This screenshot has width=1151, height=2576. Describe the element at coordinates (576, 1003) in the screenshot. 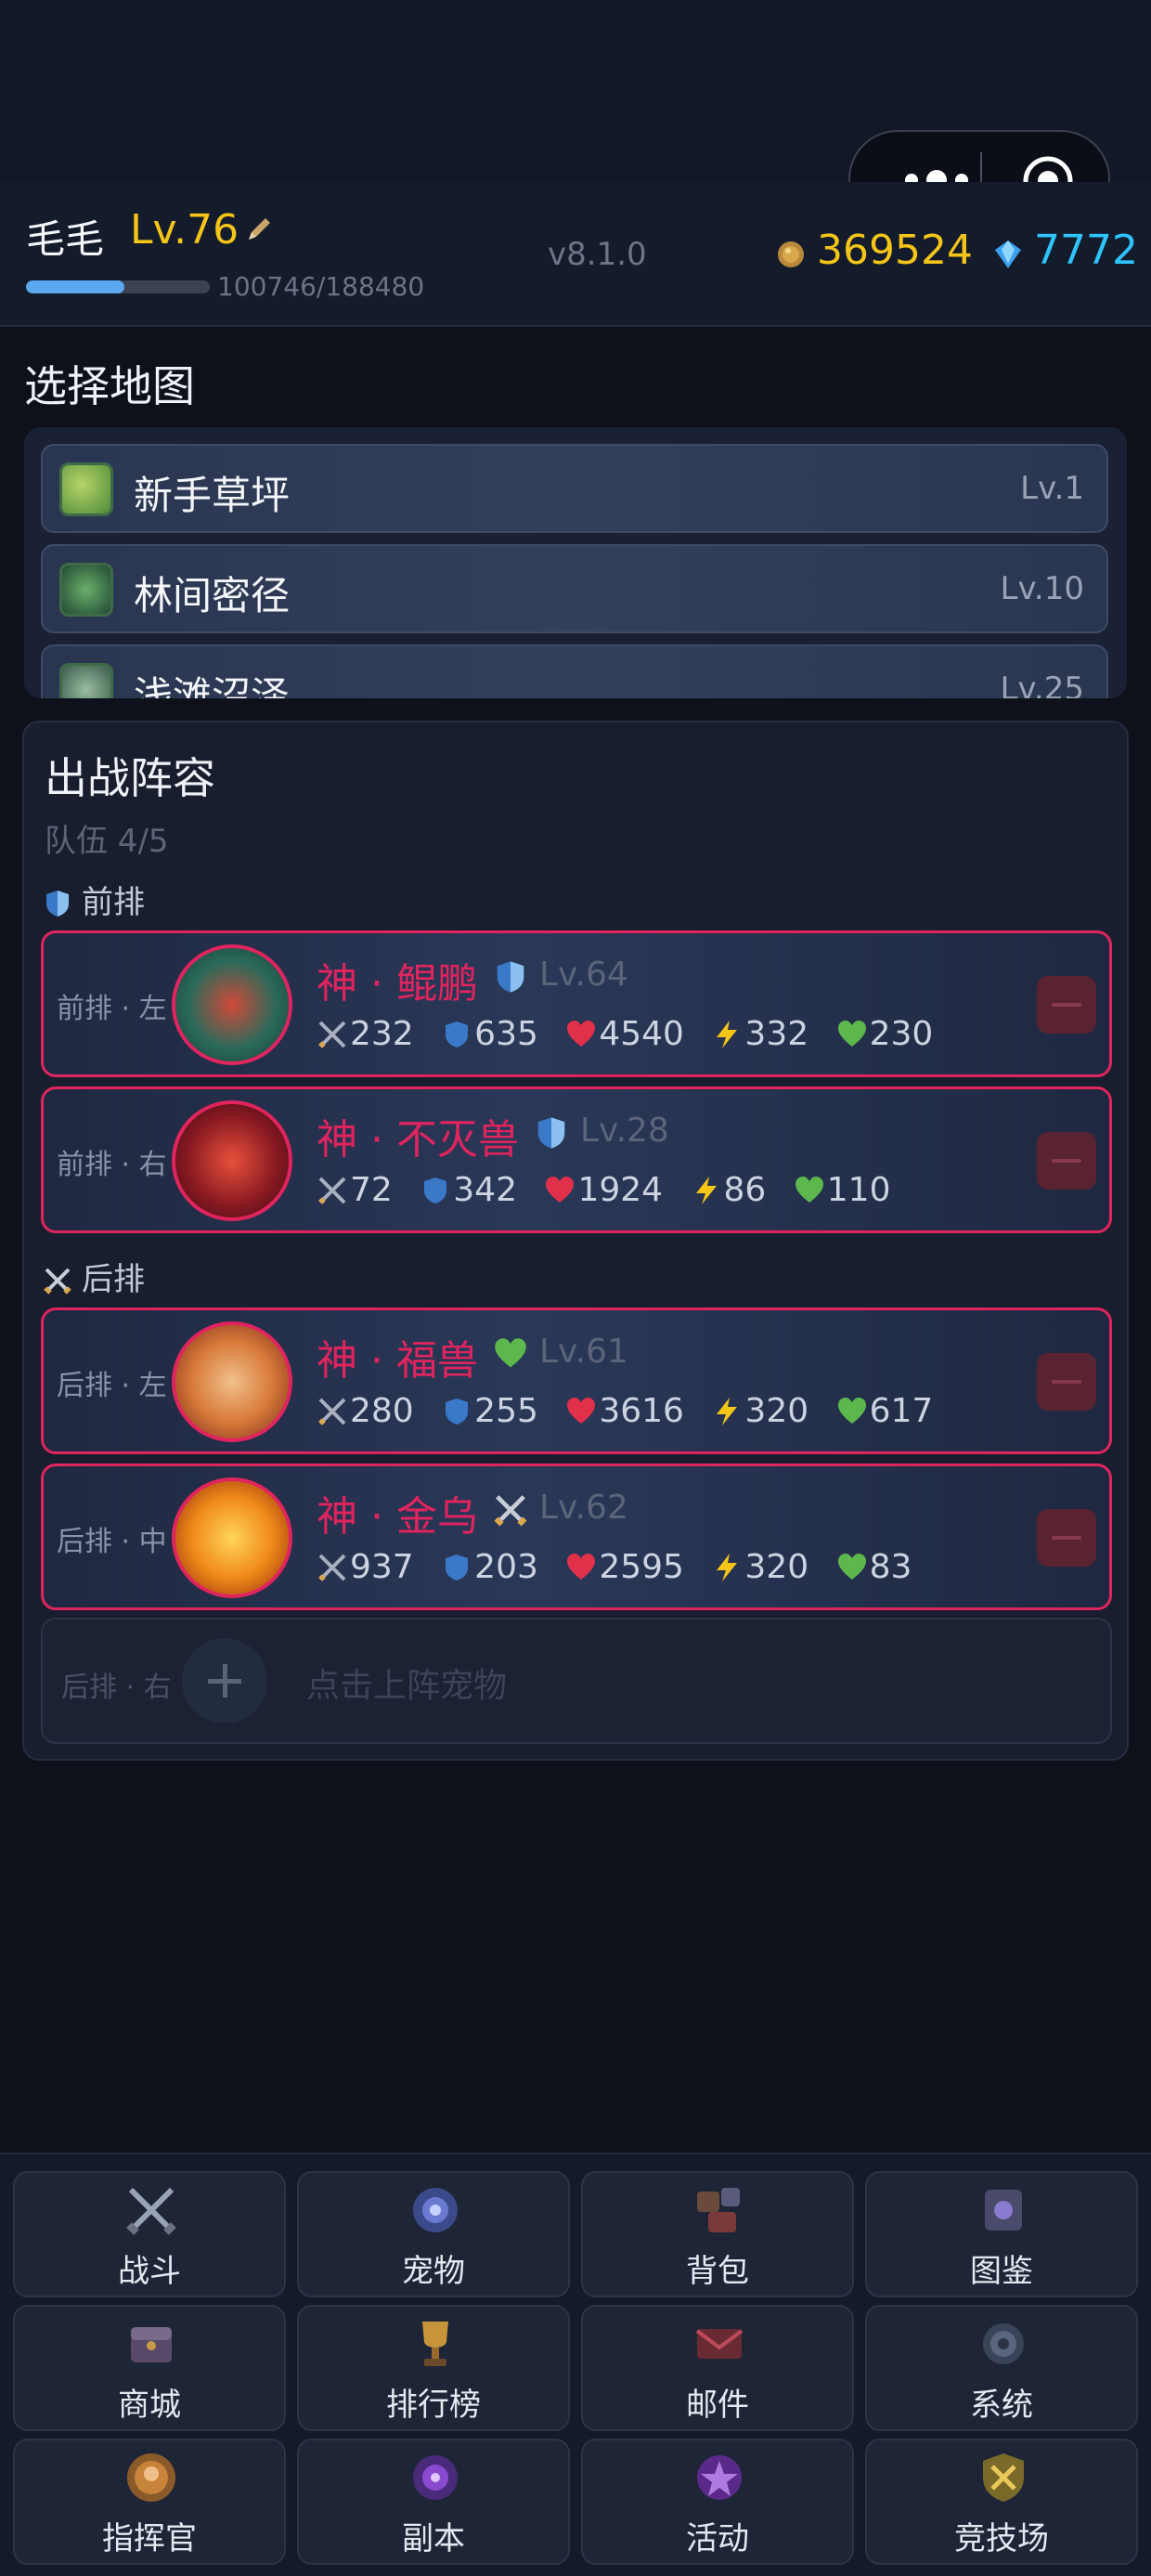

I see `pet-card-front-left: 前排 · 左 神 · 鲲鹏 Lv.64 232 635 4540 332 230` at that location.